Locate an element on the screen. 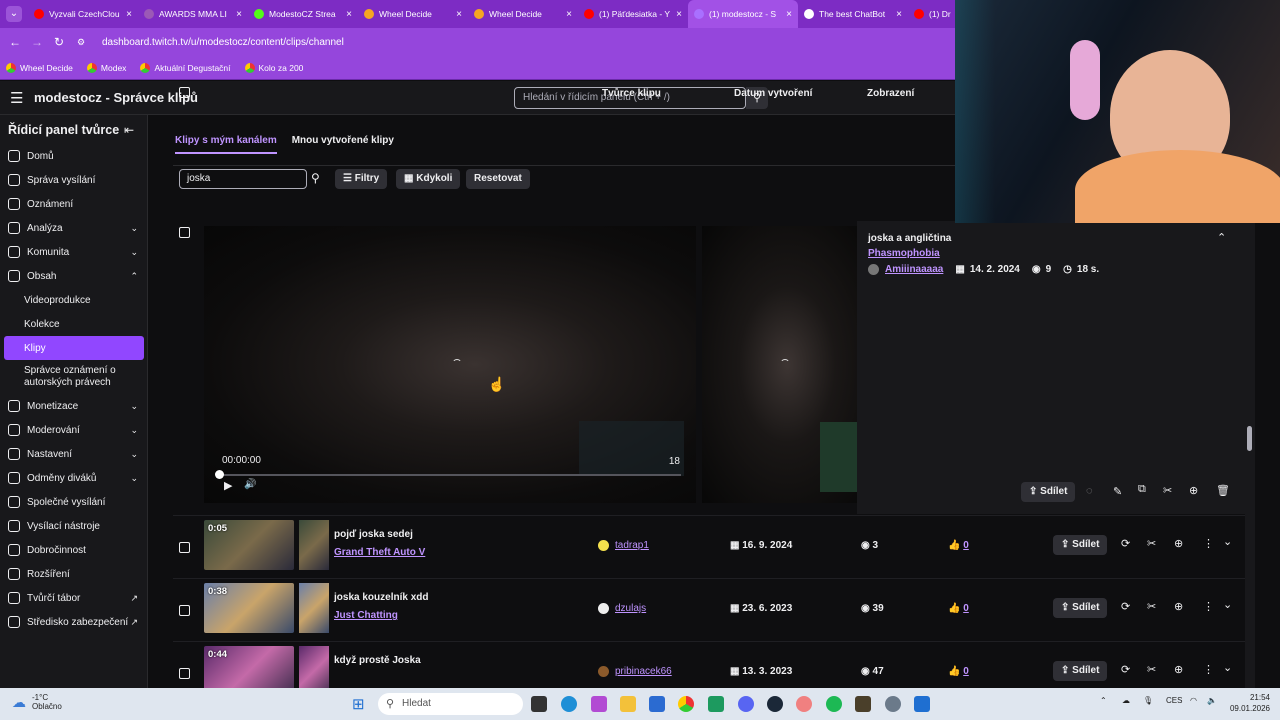 This screenshot has height=720, width=1280. seek-bar is located at coordinates (450, 475).